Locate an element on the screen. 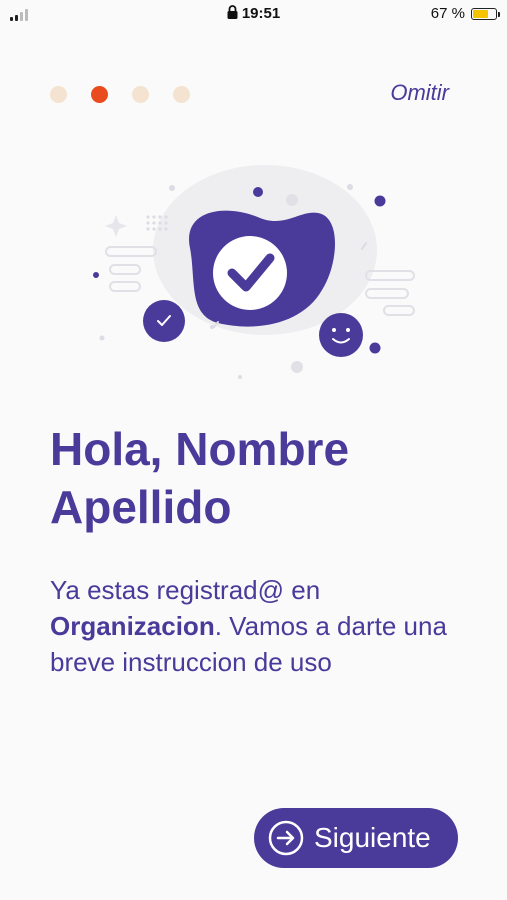  small-check-icon is located at coordinates (164, 321).